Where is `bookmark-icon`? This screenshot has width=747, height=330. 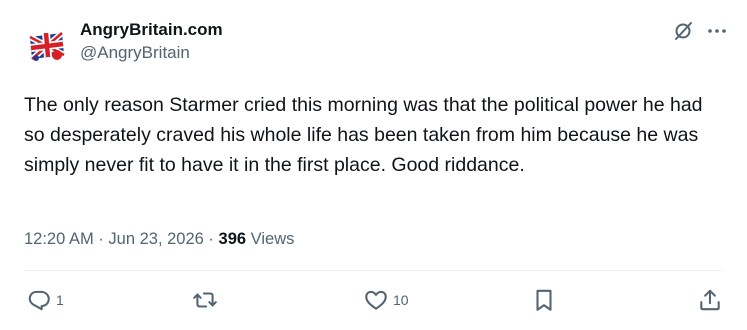
bookmark-icon is located at coordinates (544, 300).